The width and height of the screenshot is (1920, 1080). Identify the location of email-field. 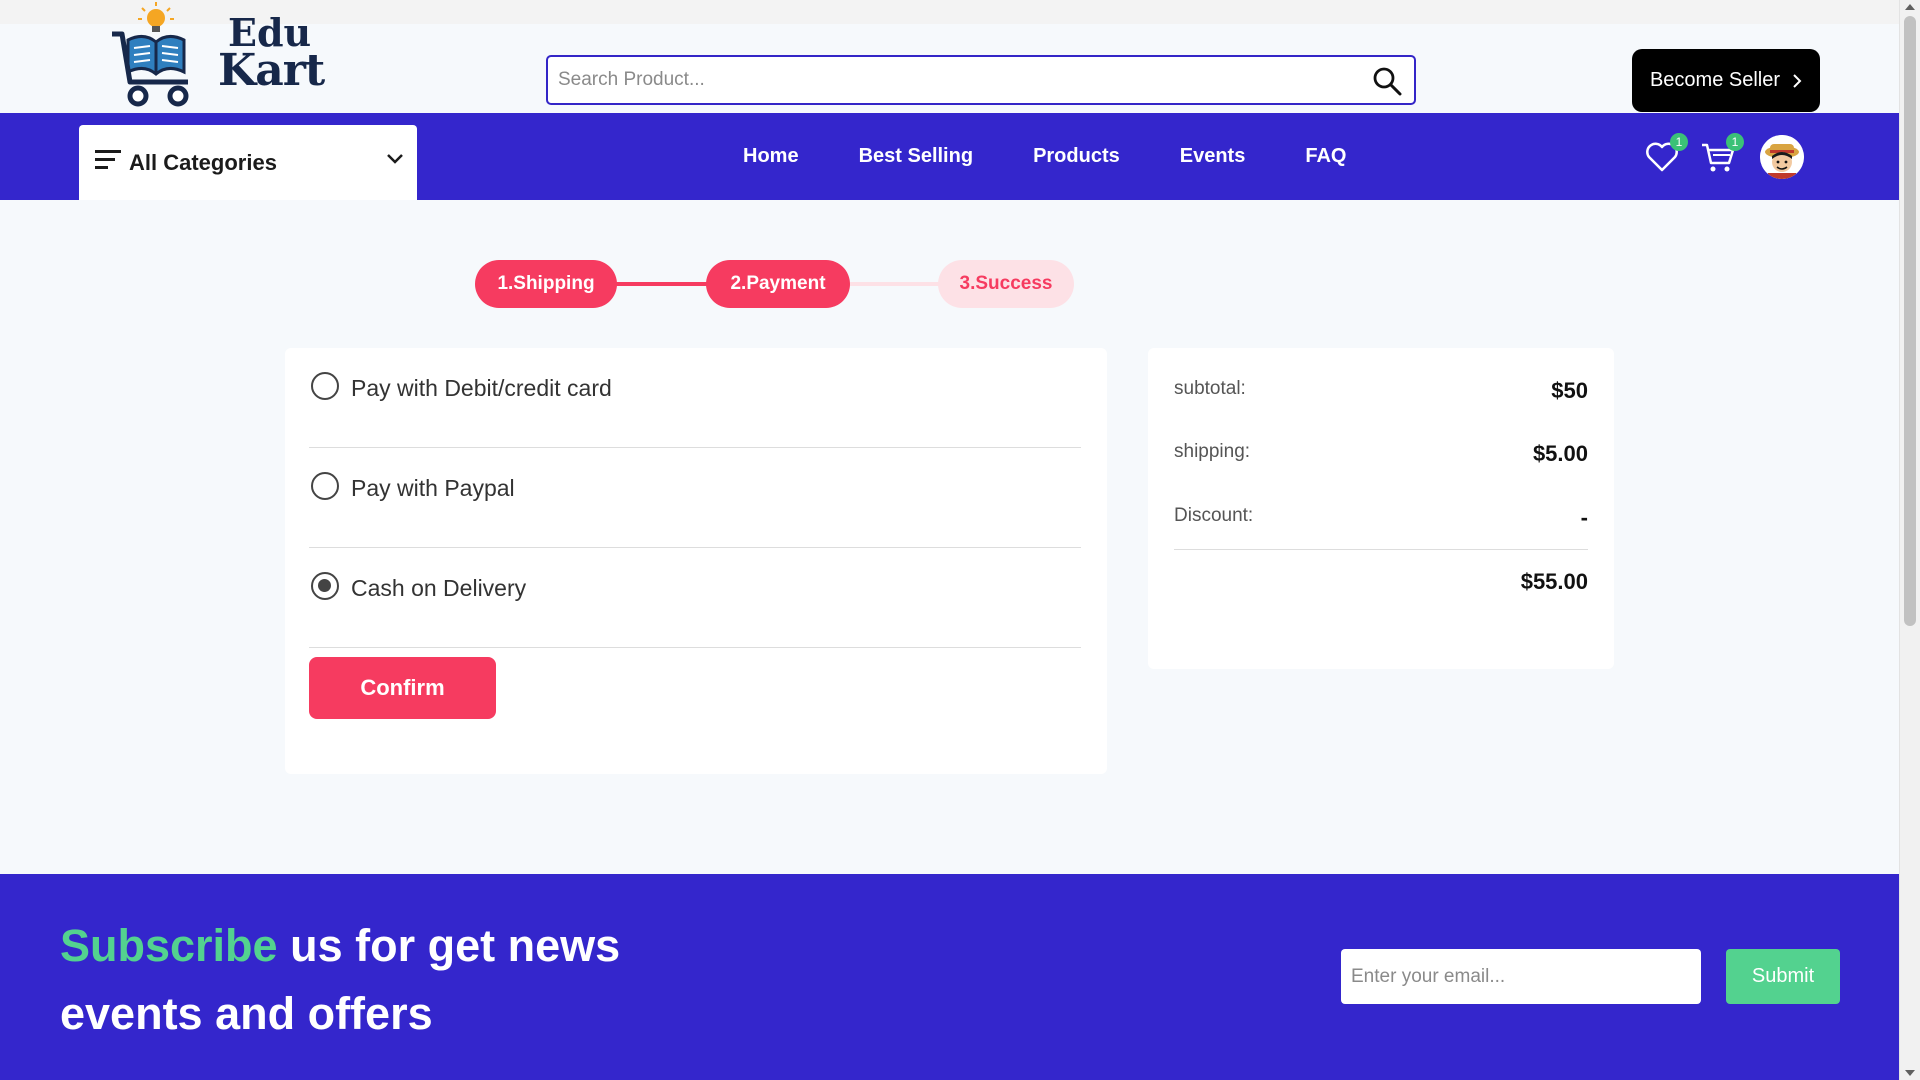
(1521, 976).